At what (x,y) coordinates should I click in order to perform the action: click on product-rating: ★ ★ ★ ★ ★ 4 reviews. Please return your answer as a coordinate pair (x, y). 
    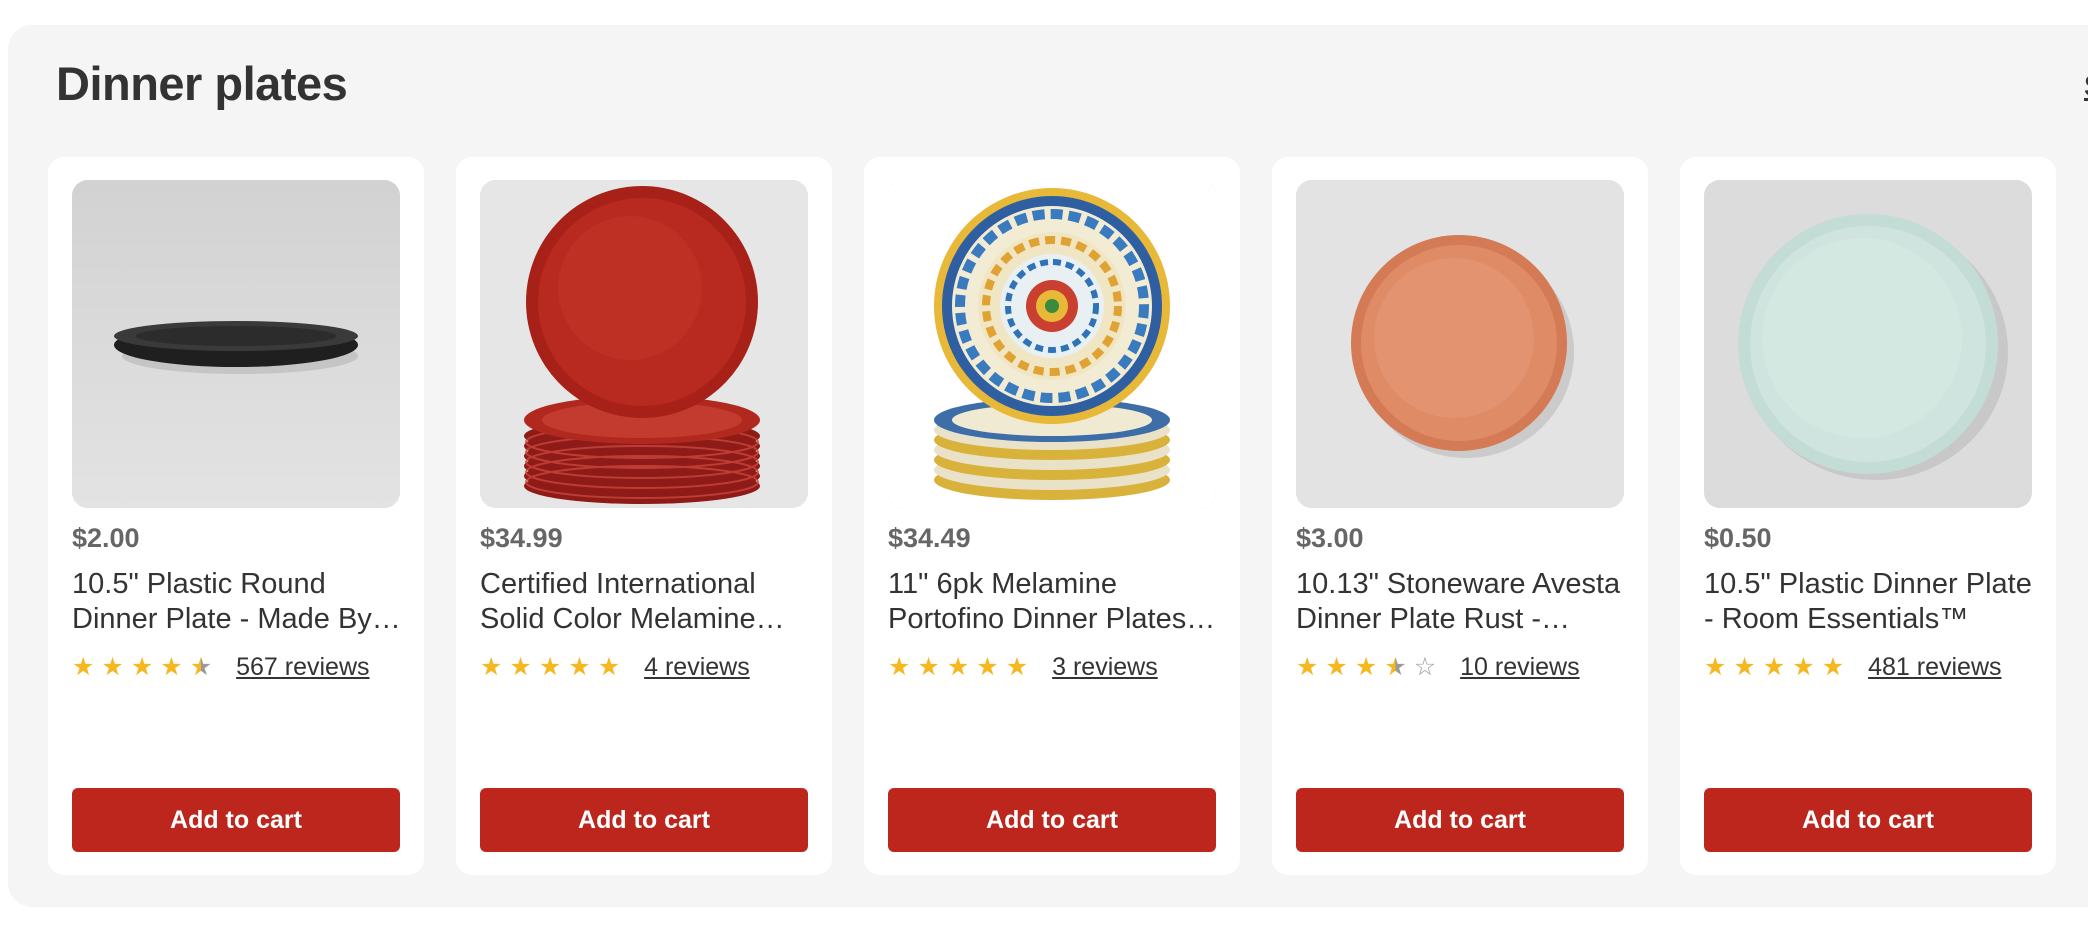
    Looking at the image, I should click on (615, 667).